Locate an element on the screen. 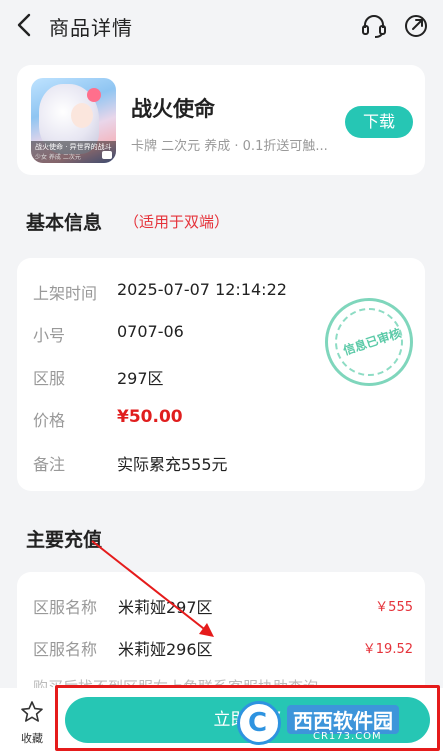 This screenshot has height=754, width=443. price-value: ¥50.00 is located at coordinates (150, 417).